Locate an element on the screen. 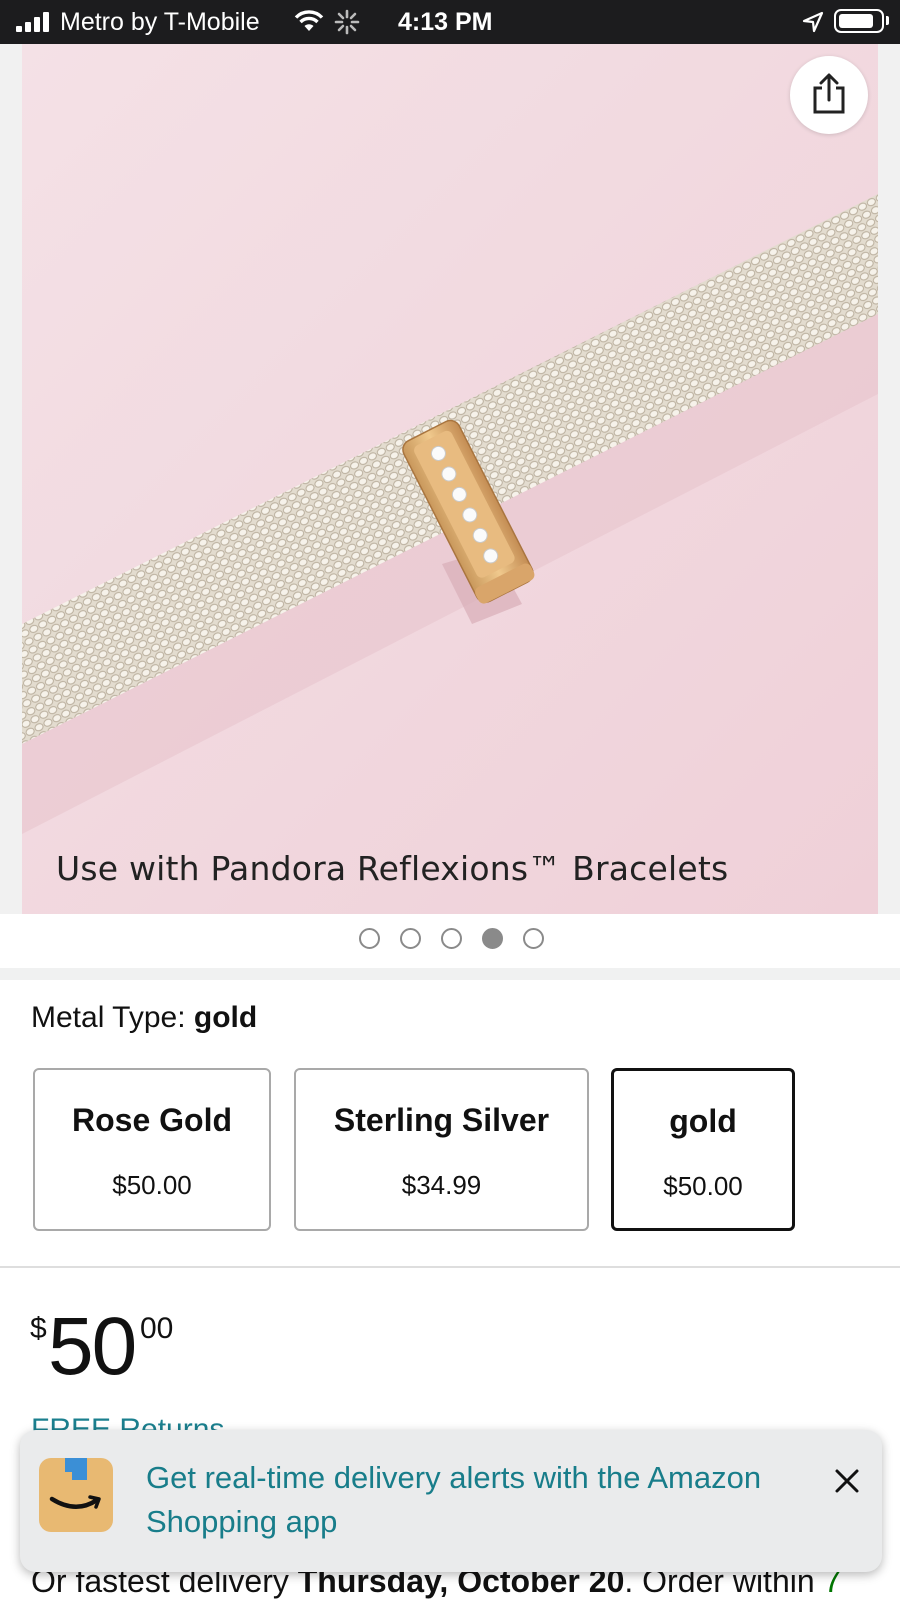 The image size is (900, 1600). share-icon is located at coordinates (829, 93).